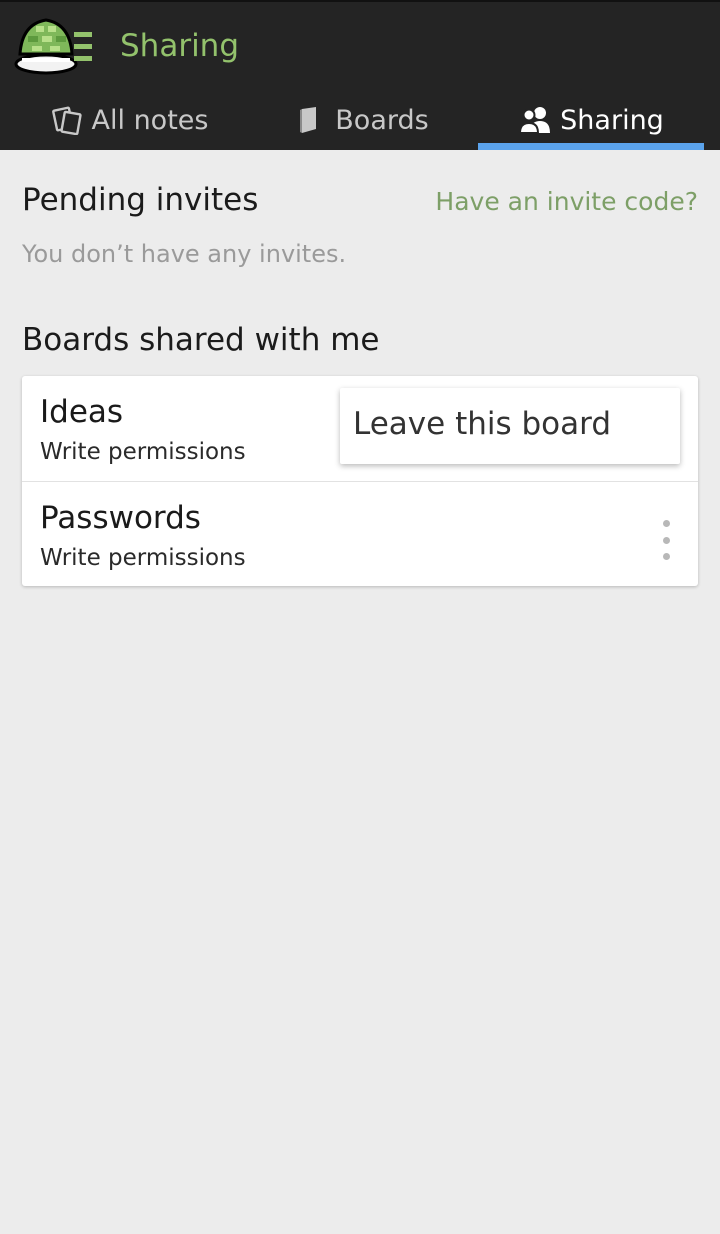 The width and height of the screenshot is (720, 1234). I want to click on board-row-passwords: Passwords Write permissions, so click(360, 534).